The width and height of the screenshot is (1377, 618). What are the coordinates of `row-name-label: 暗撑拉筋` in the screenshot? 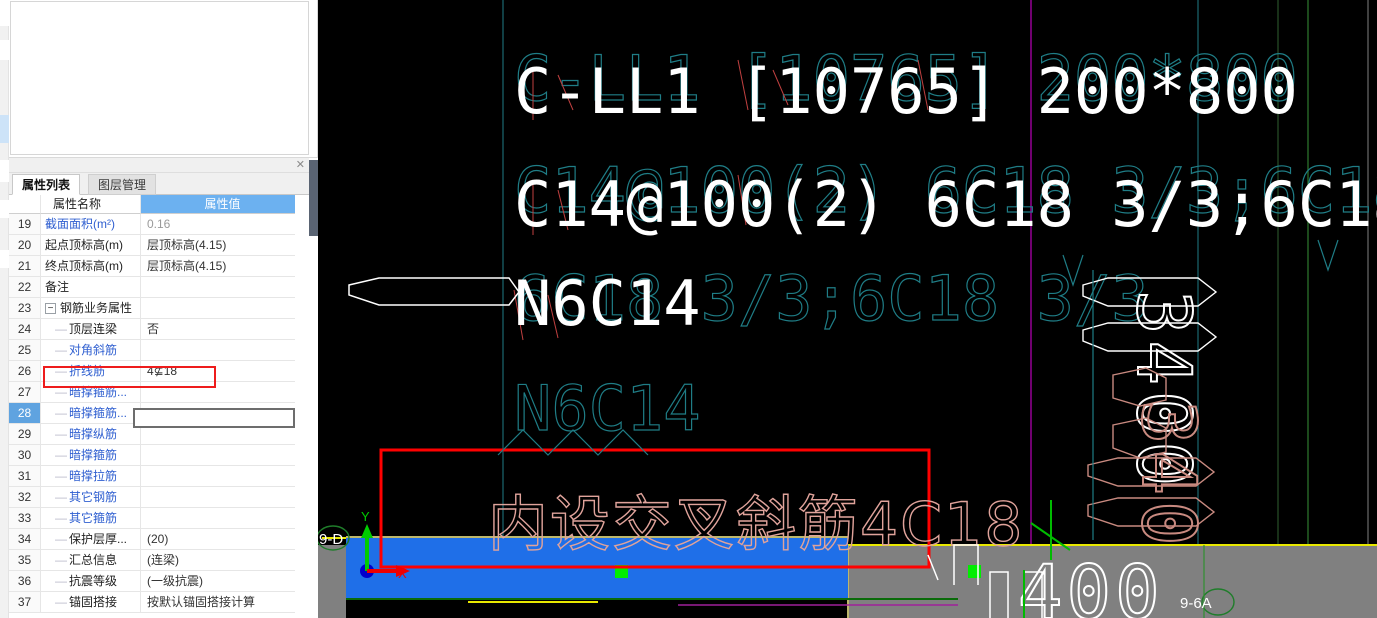 It's located at (93, 476).